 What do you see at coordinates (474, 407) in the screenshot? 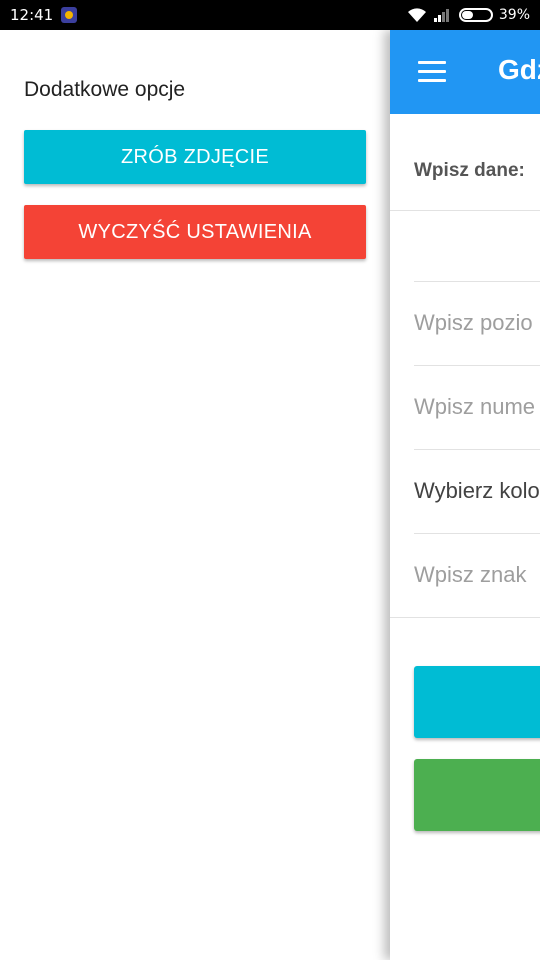
I see `number-input: Wpisz nume` at bounding box center [474, 407].